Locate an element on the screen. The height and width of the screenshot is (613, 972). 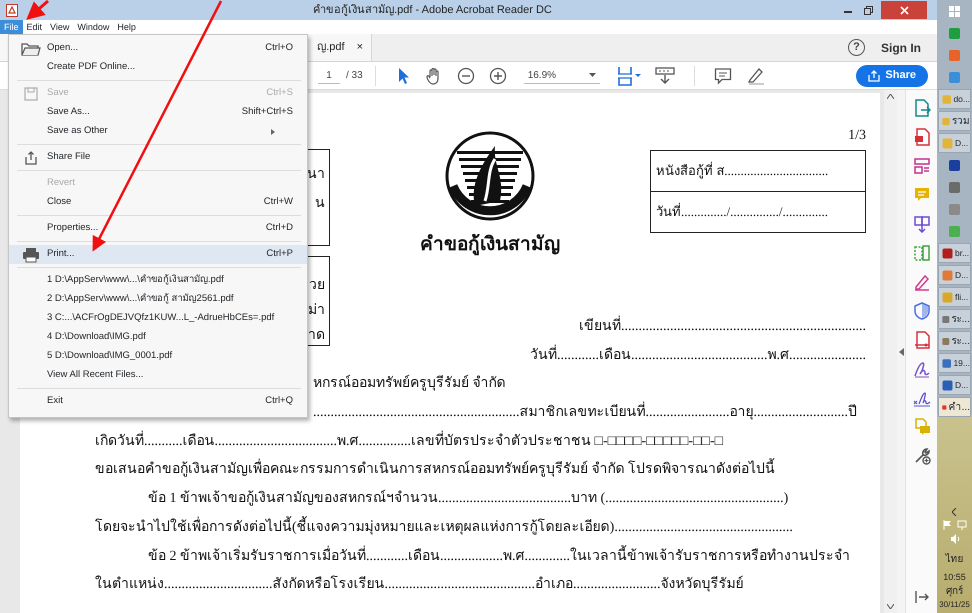
close-button is located at coordinates (904, 10).